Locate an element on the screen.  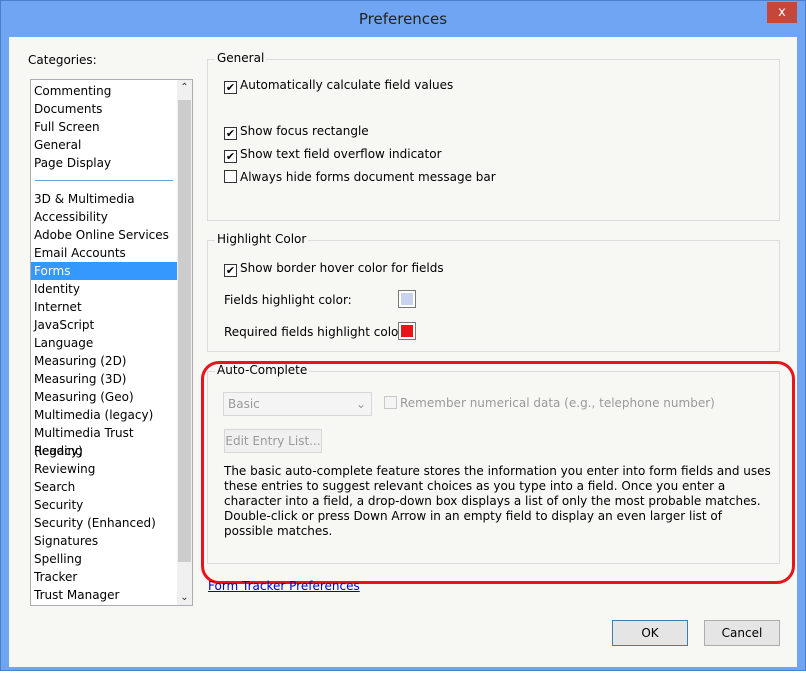
category-item: Language is located at coordinates (104, 343).